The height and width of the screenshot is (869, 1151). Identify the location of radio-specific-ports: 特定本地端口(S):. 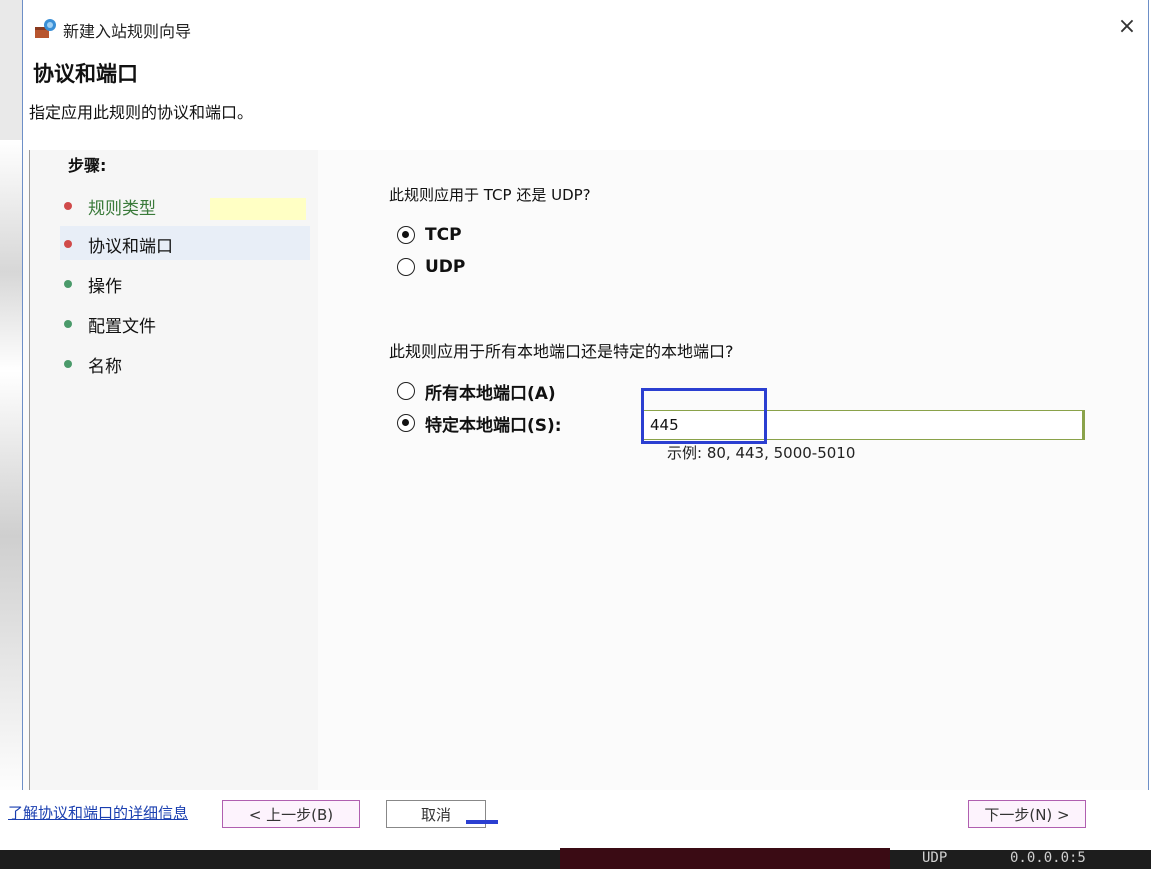
(479, 423).